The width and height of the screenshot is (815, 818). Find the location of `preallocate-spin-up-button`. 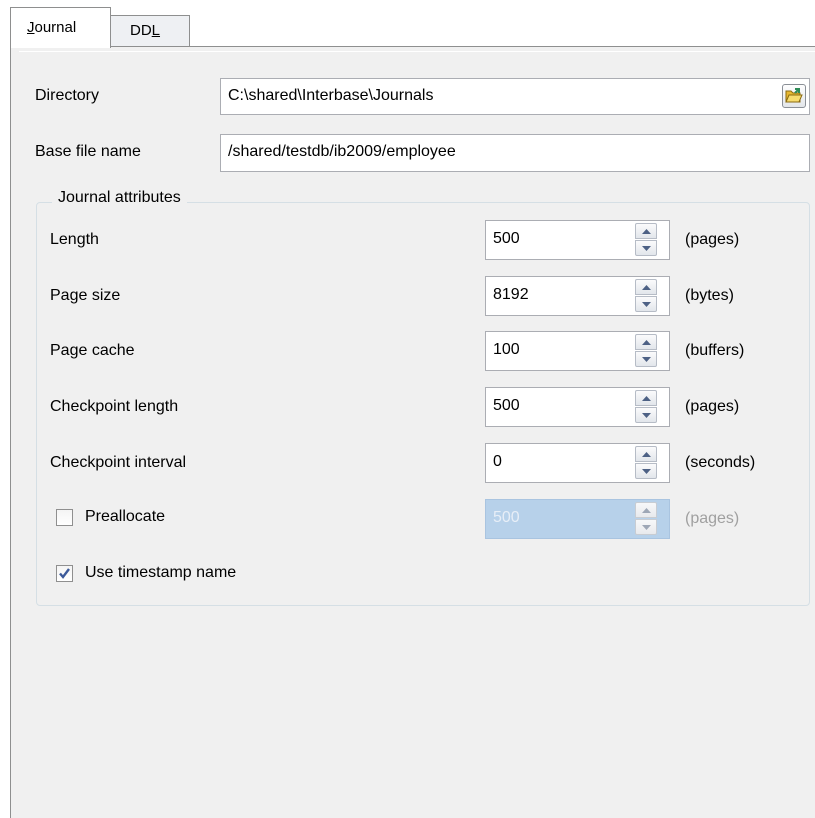

preallocate-spin-up-button is located at coordinates (646, 510).